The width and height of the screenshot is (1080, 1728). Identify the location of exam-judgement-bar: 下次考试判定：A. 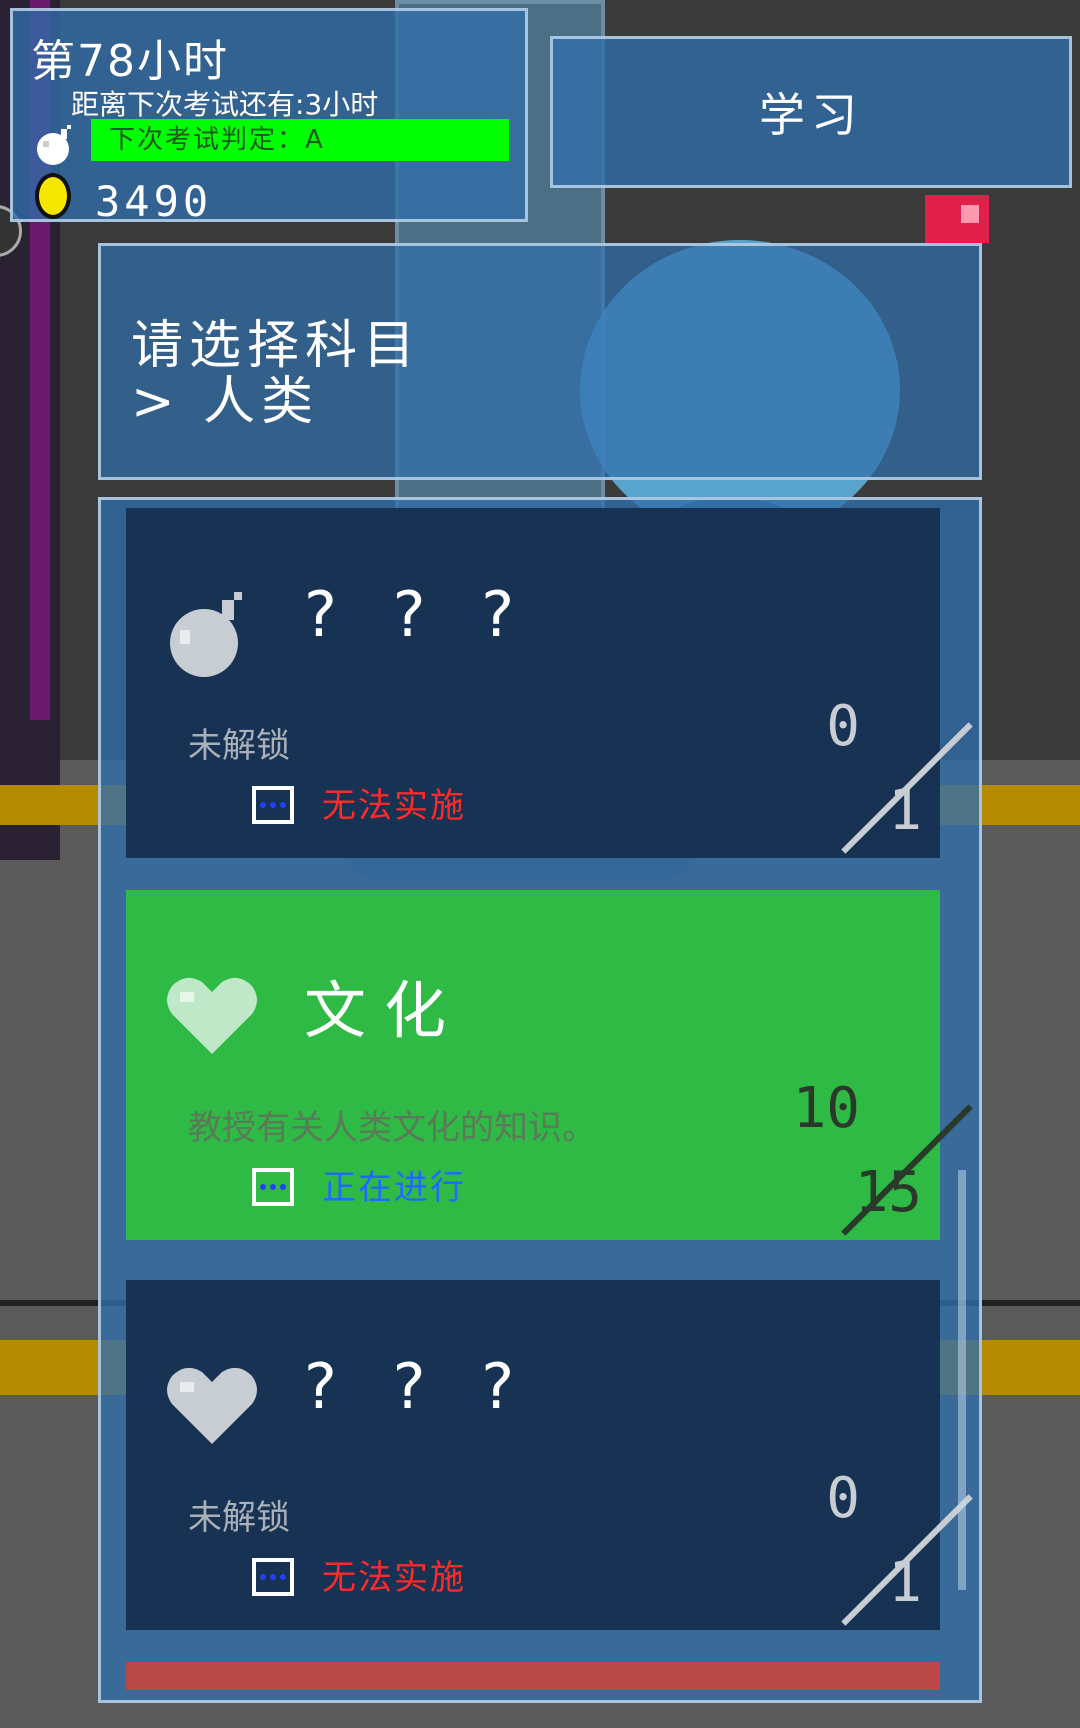
(300, 140).